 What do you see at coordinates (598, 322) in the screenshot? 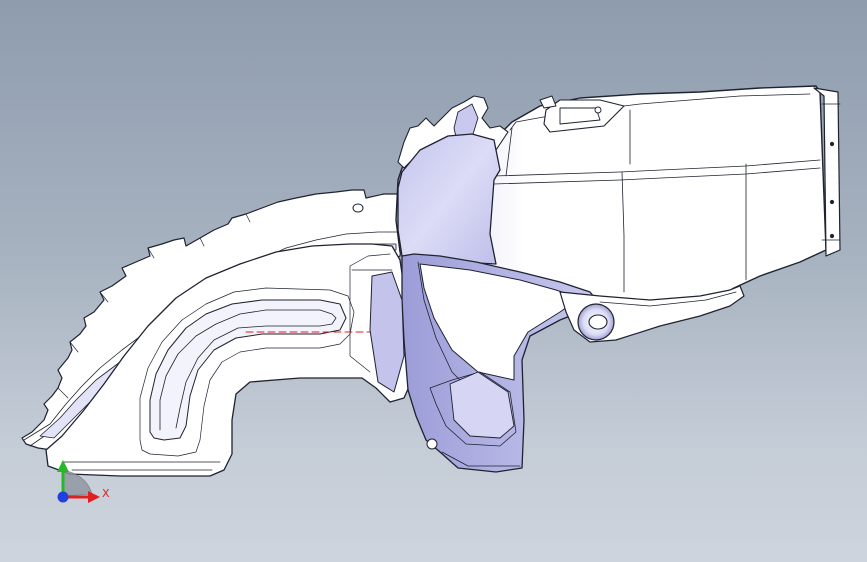
I see `mount-hole` at bounding box center [598, 322].